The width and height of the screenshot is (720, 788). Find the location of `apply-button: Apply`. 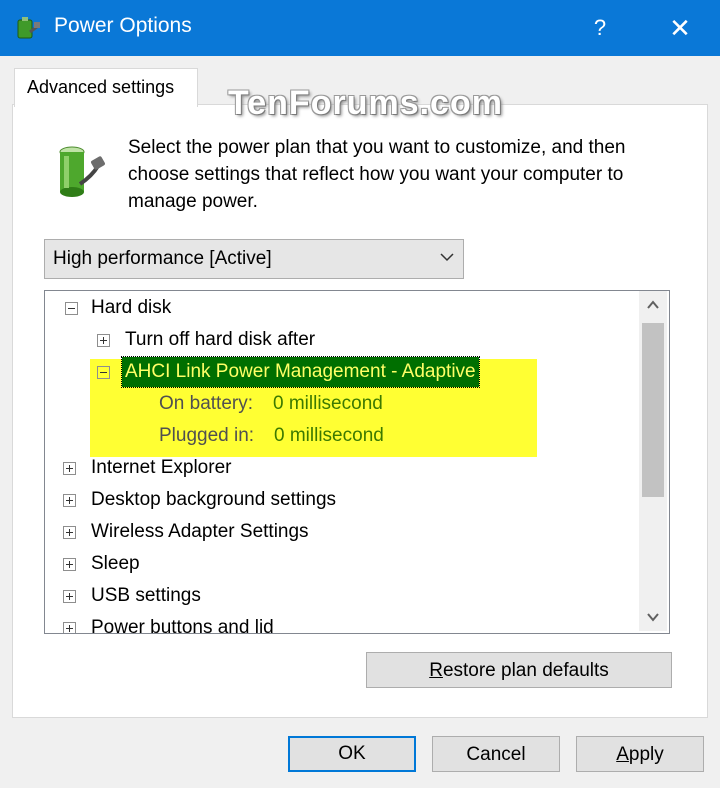

apply-button: Apply is located at coordinates (640, 754).